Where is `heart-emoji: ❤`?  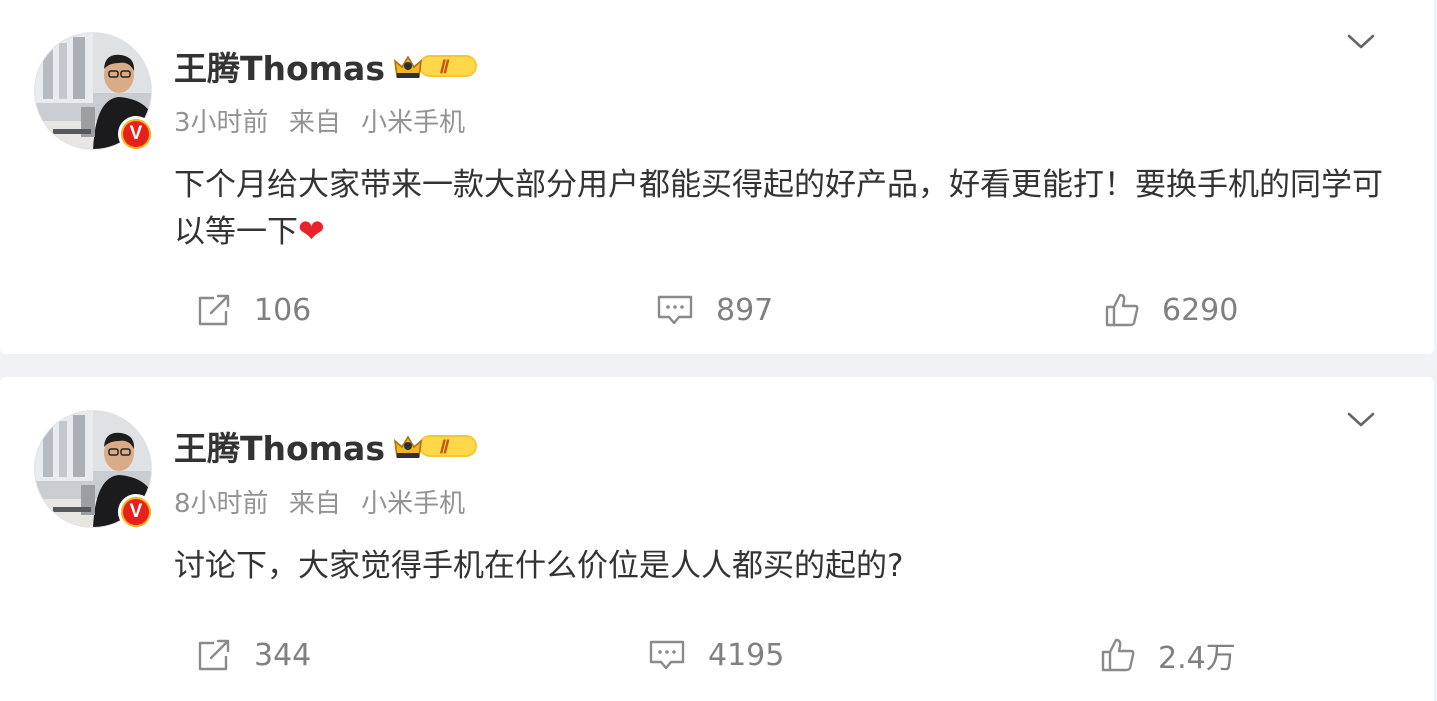
heart-emoji: ❤ is located at coordinates (311, 231).